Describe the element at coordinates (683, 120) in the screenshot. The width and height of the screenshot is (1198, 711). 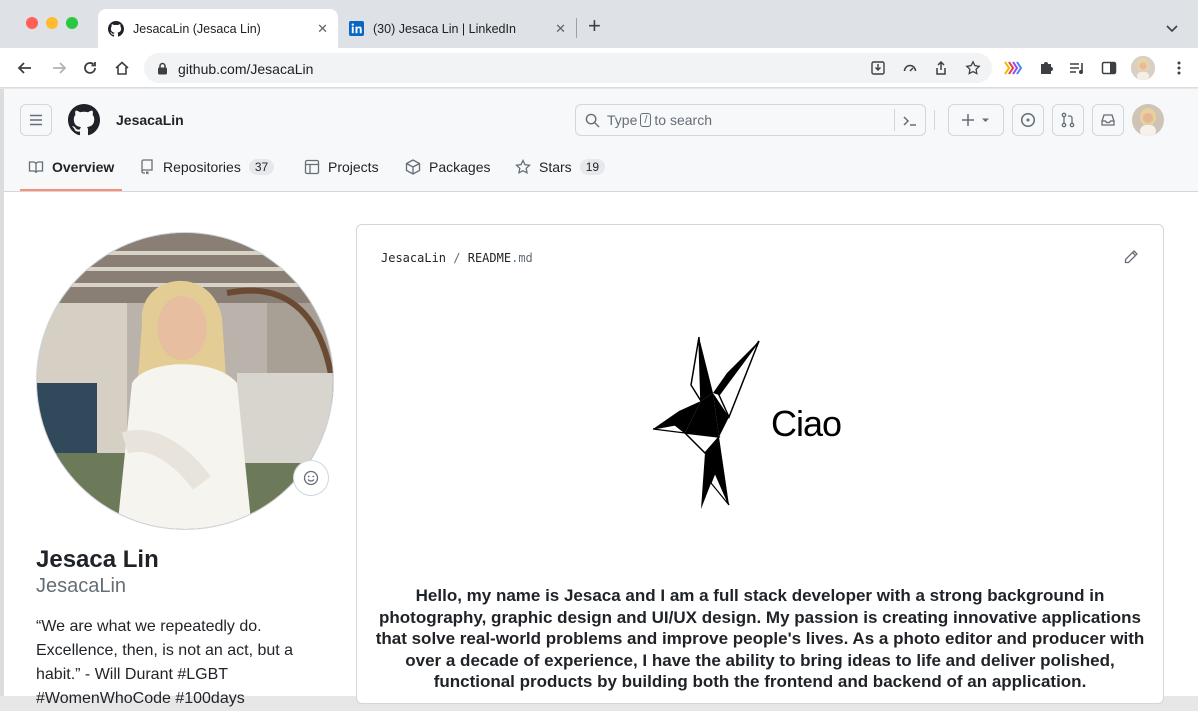
I see `search-placeholder-suffix: to search` at that location.